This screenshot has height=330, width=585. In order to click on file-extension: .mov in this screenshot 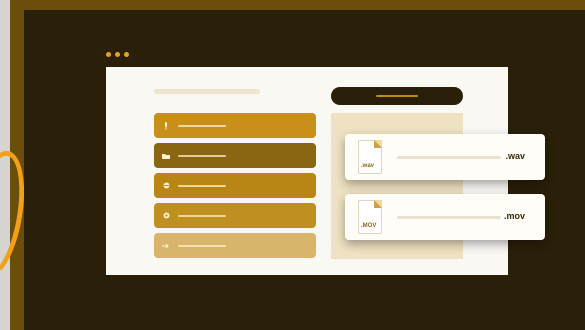, I will do `click(514, 216)`.